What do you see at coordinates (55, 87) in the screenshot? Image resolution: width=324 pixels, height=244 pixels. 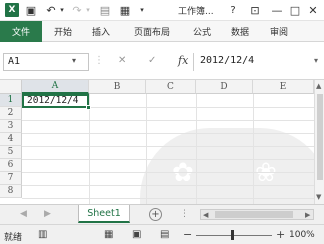 I see `column-header: A` at bounding box center [55, 87].